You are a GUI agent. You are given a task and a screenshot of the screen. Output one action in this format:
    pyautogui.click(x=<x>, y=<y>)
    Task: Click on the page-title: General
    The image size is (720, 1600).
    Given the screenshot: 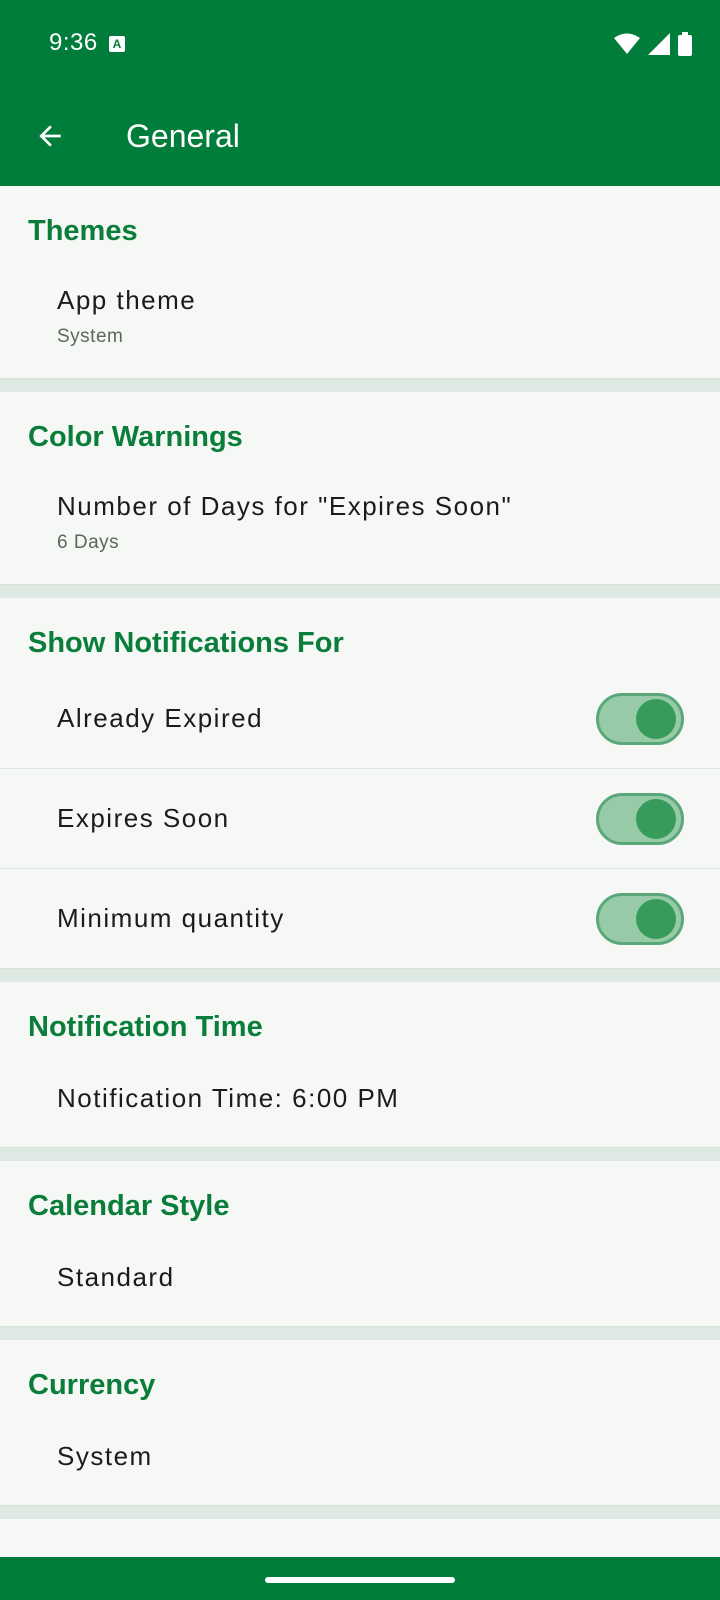 What is the action you would take?
    pyautogui.click(x=183, y=136)
    